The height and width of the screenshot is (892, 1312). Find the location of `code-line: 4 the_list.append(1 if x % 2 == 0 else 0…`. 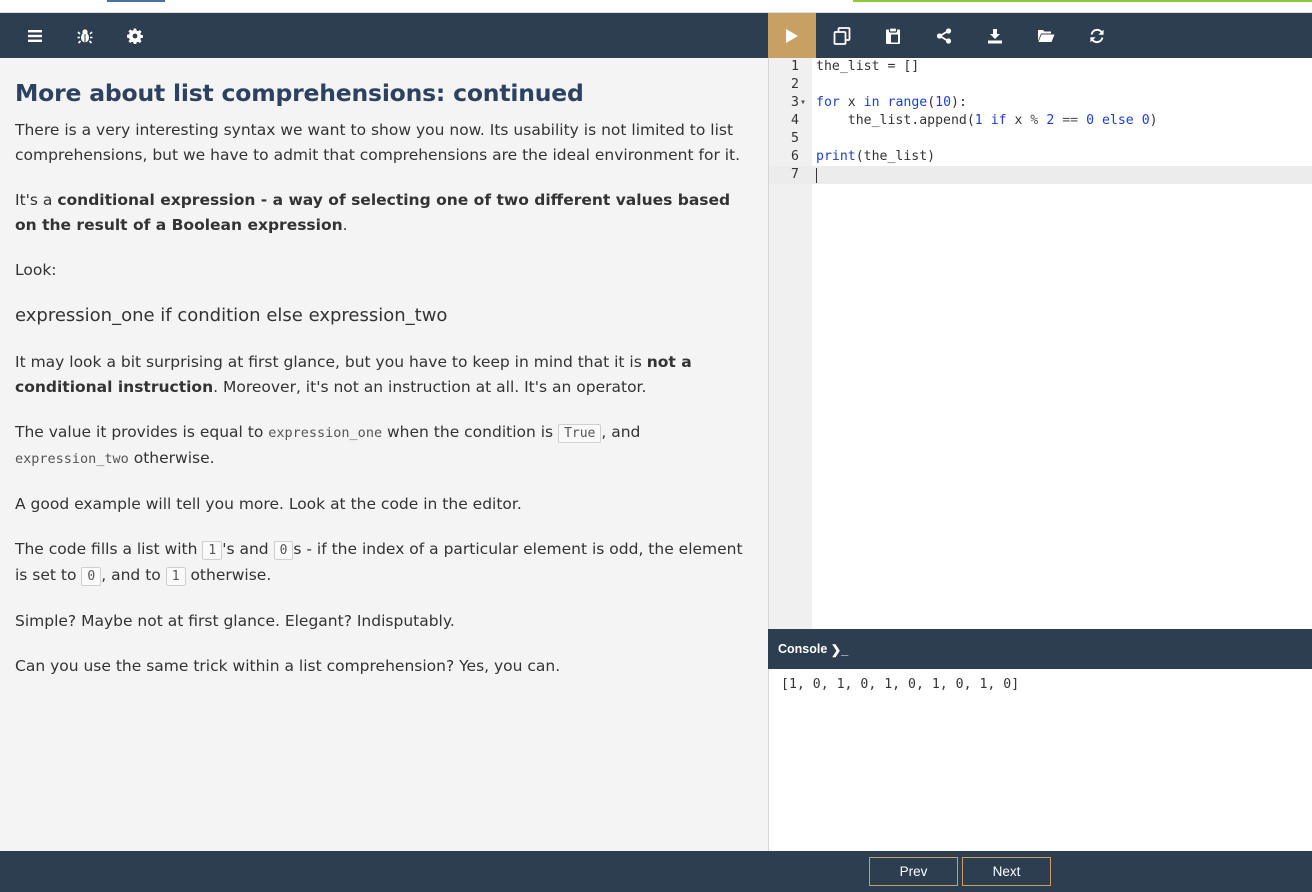

code-line: 4 the_list.append(1 if x % 2 == 0 else 0… is located at coordinates (1040, 121).